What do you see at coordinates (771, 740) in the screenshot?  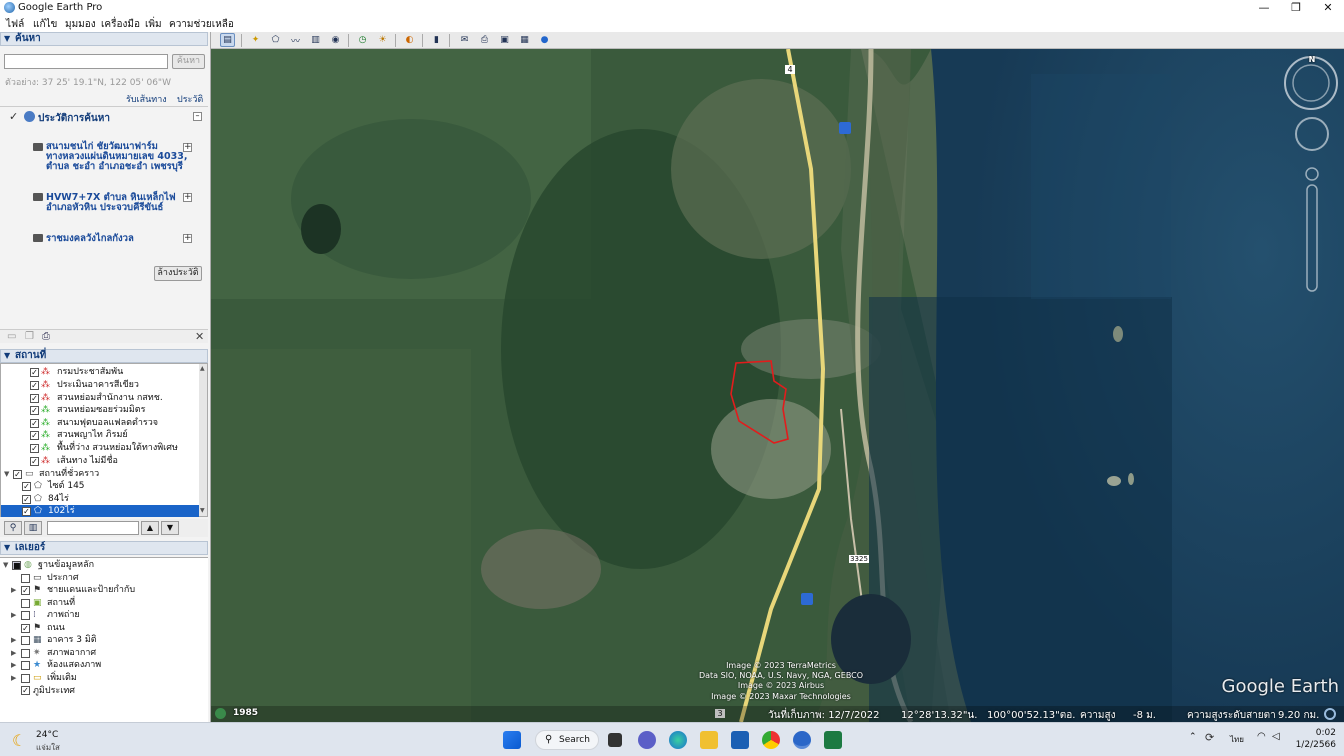 I see `chrome-icon` at bounding box center [771, 740].